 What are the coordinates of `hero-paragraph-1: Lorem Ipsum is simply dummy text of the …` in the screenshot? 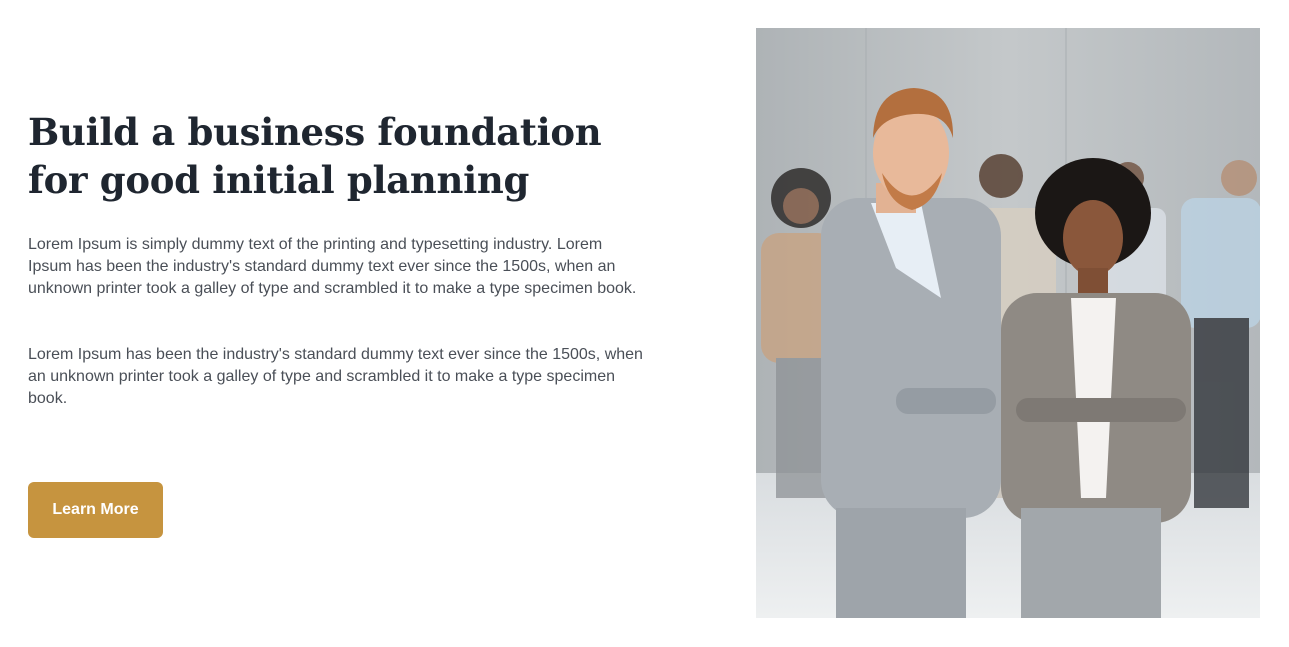 It's located at (332, 266).